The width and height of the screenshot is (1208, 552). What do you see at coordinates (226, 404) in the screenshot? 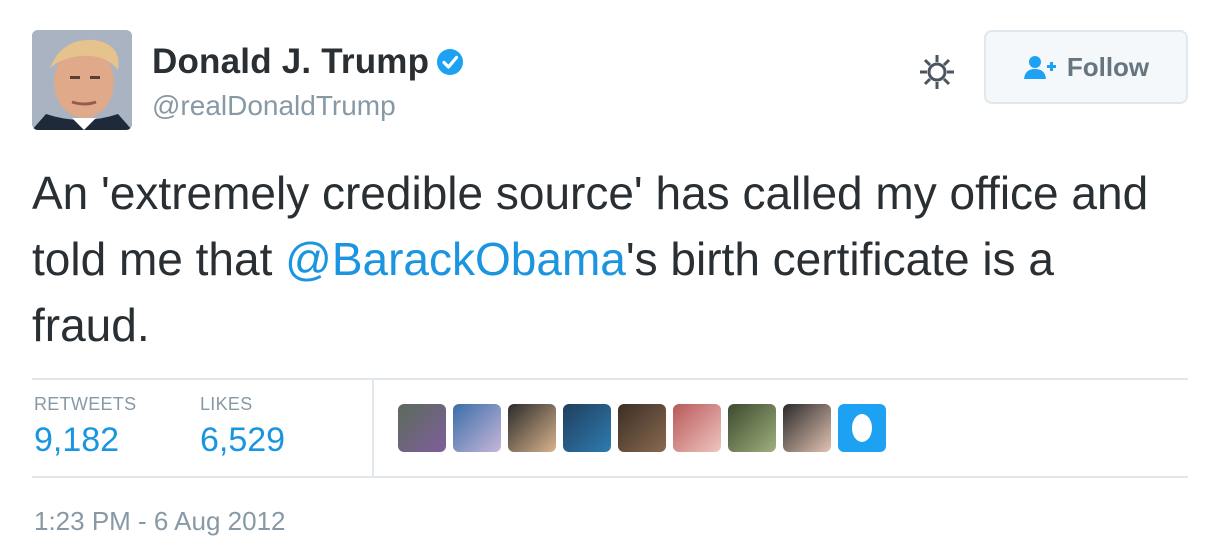
I see `likes-label: LIKES` at bounding box center [226, 404].